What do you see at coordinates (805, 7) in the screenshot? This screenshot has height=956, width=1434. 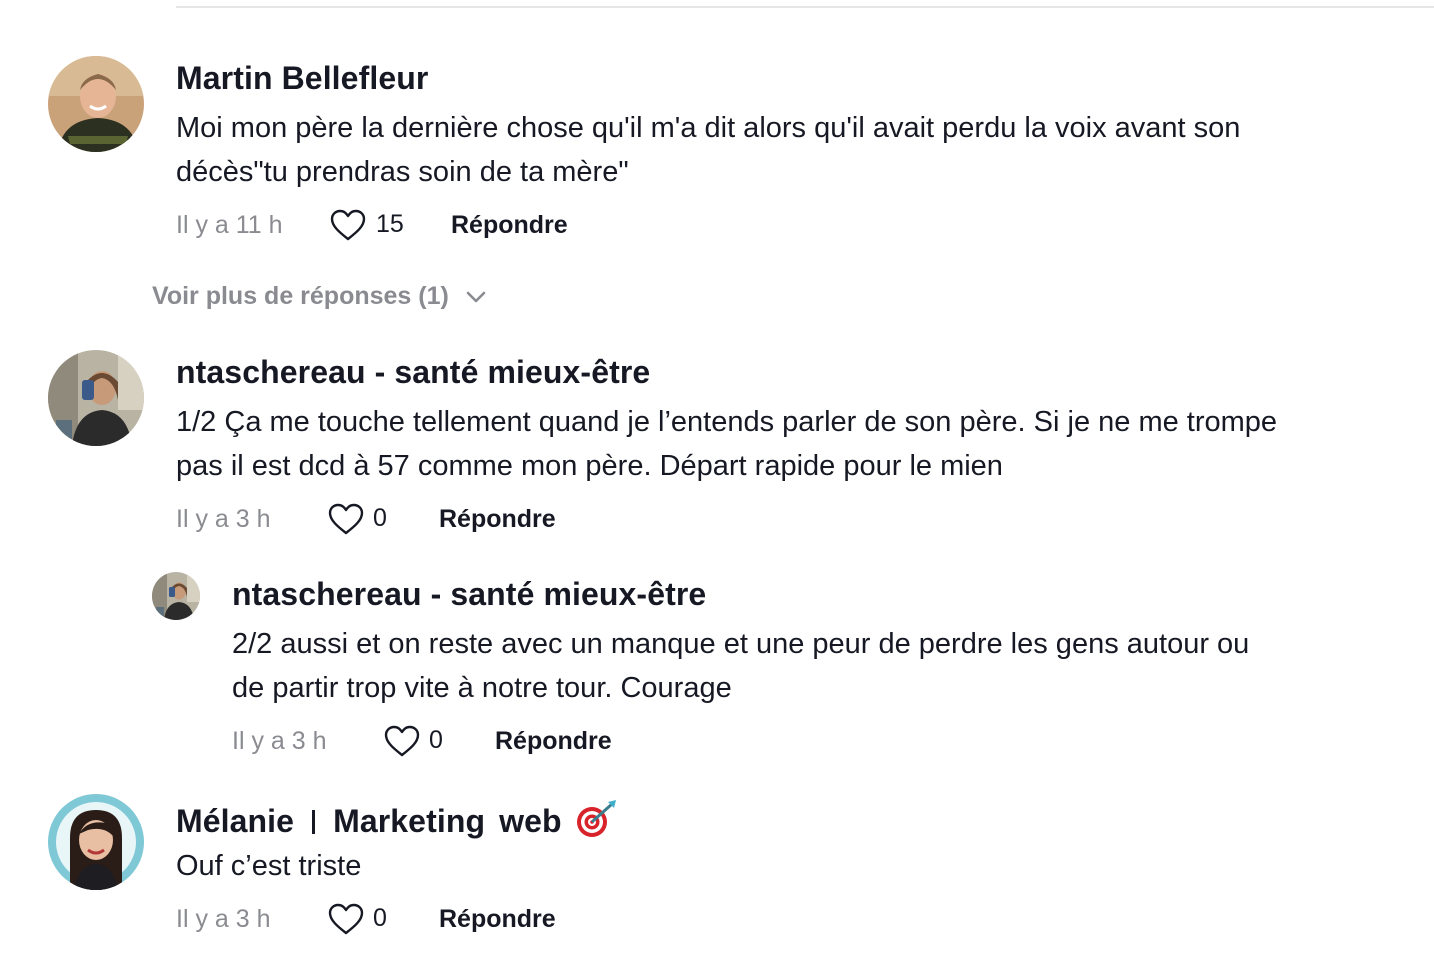 I see `top-divider` at bounding box center [805, 7].